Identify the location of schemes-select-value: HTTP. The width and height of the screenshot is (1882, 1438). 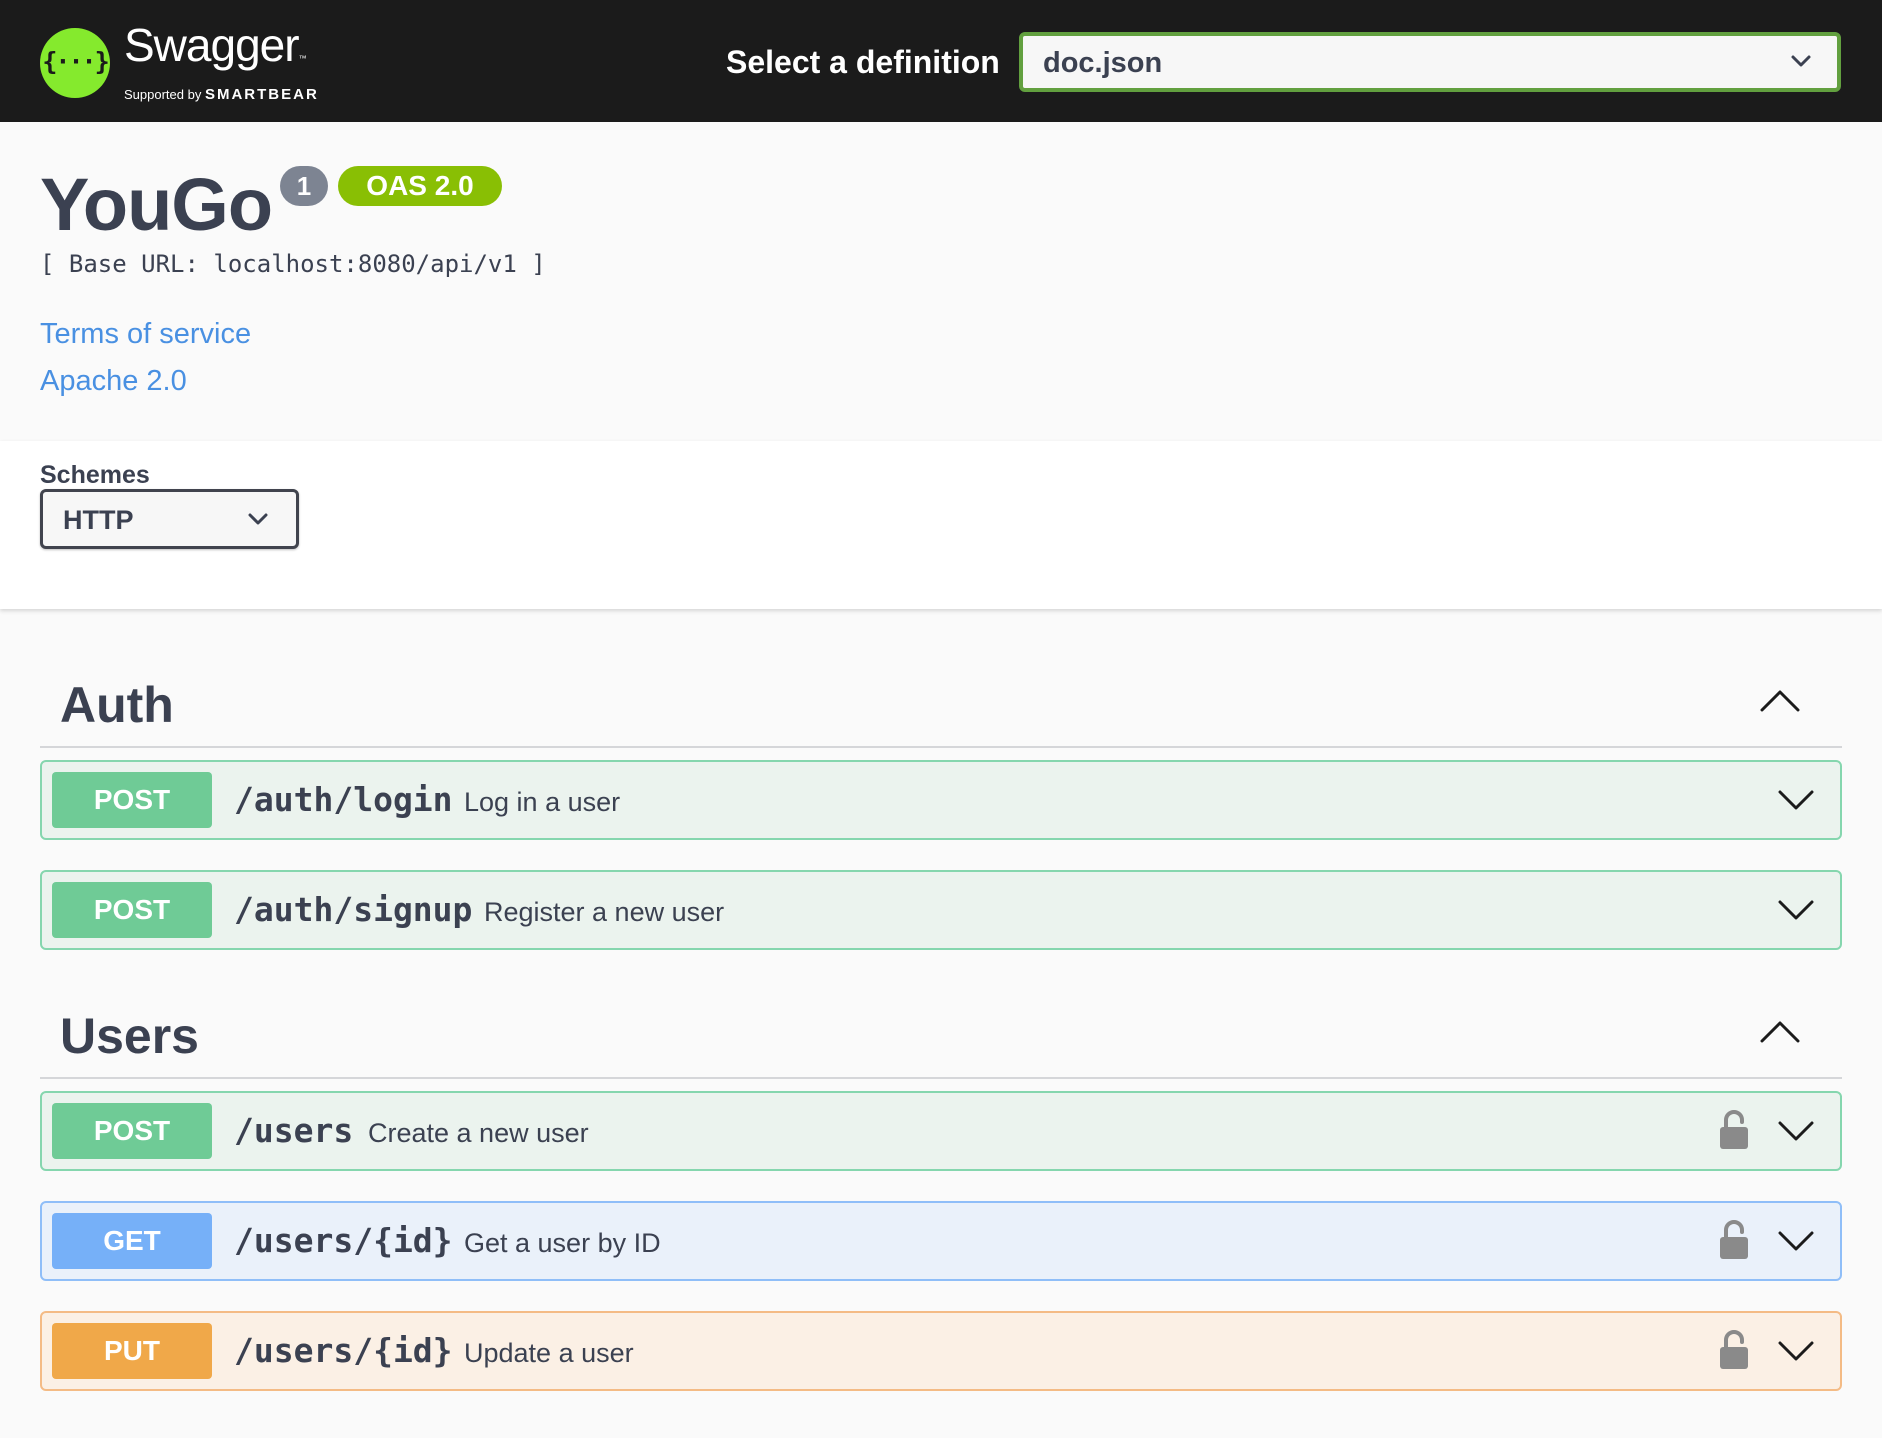
(98, 520).